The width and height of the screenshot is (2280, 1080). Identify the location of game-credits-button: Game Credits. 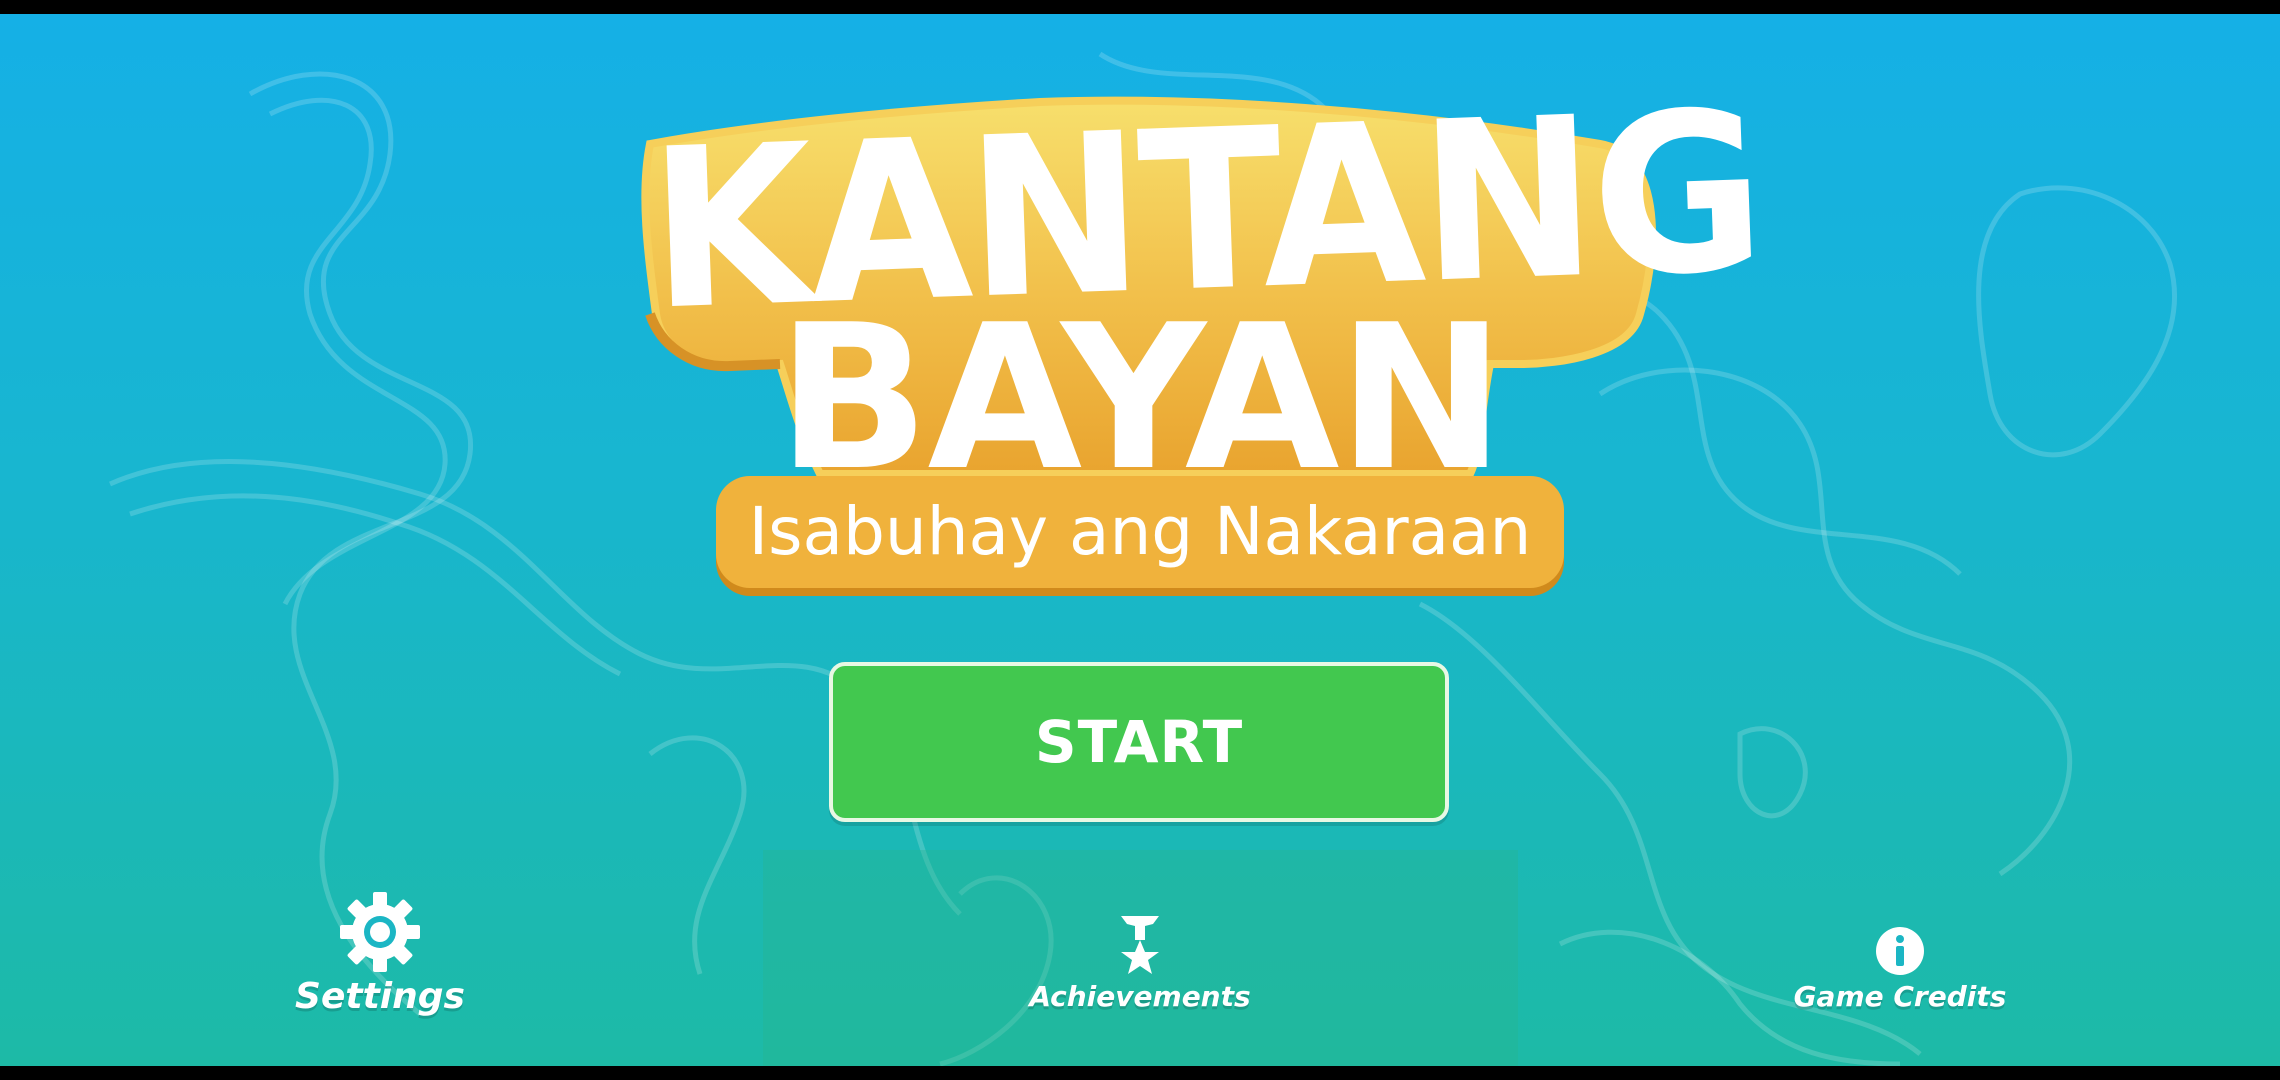
(1900, 969).